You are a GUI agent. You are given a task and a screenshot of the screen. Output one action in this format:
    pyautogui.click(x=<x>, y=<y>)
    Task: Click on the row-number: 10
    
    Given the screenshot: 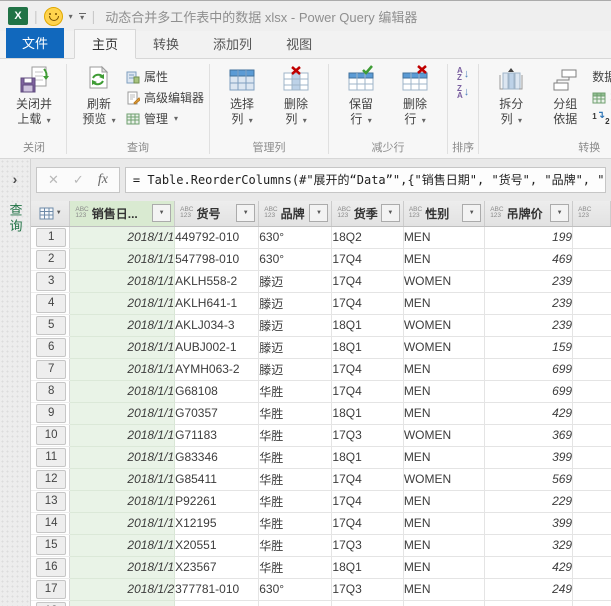 What is the action you would take?
    pyautogui.click(x=51, y=435)
    